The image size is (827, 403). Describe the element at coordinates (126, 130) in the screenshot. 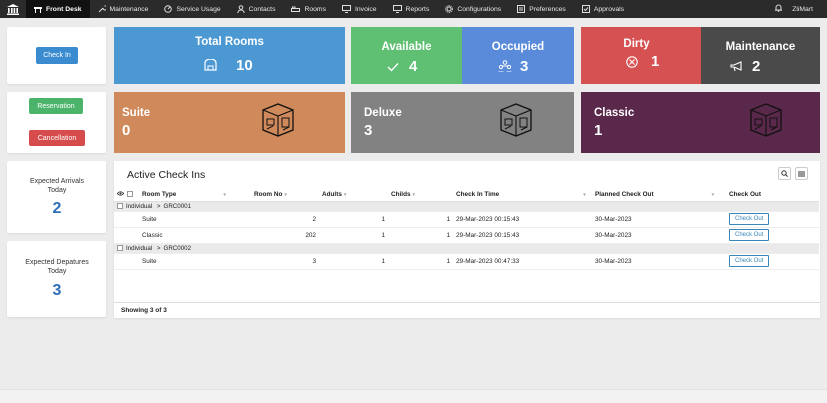

I see `suite-value: 0` at that location.